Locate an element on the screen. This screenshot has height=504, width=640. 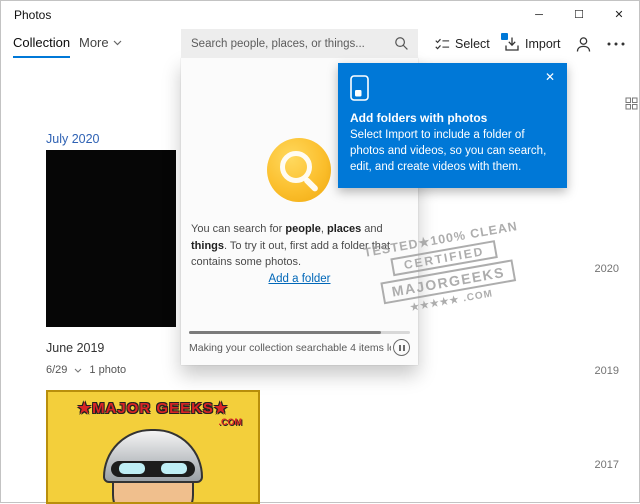
search-promo-icon is located at coordinates (299, 170).